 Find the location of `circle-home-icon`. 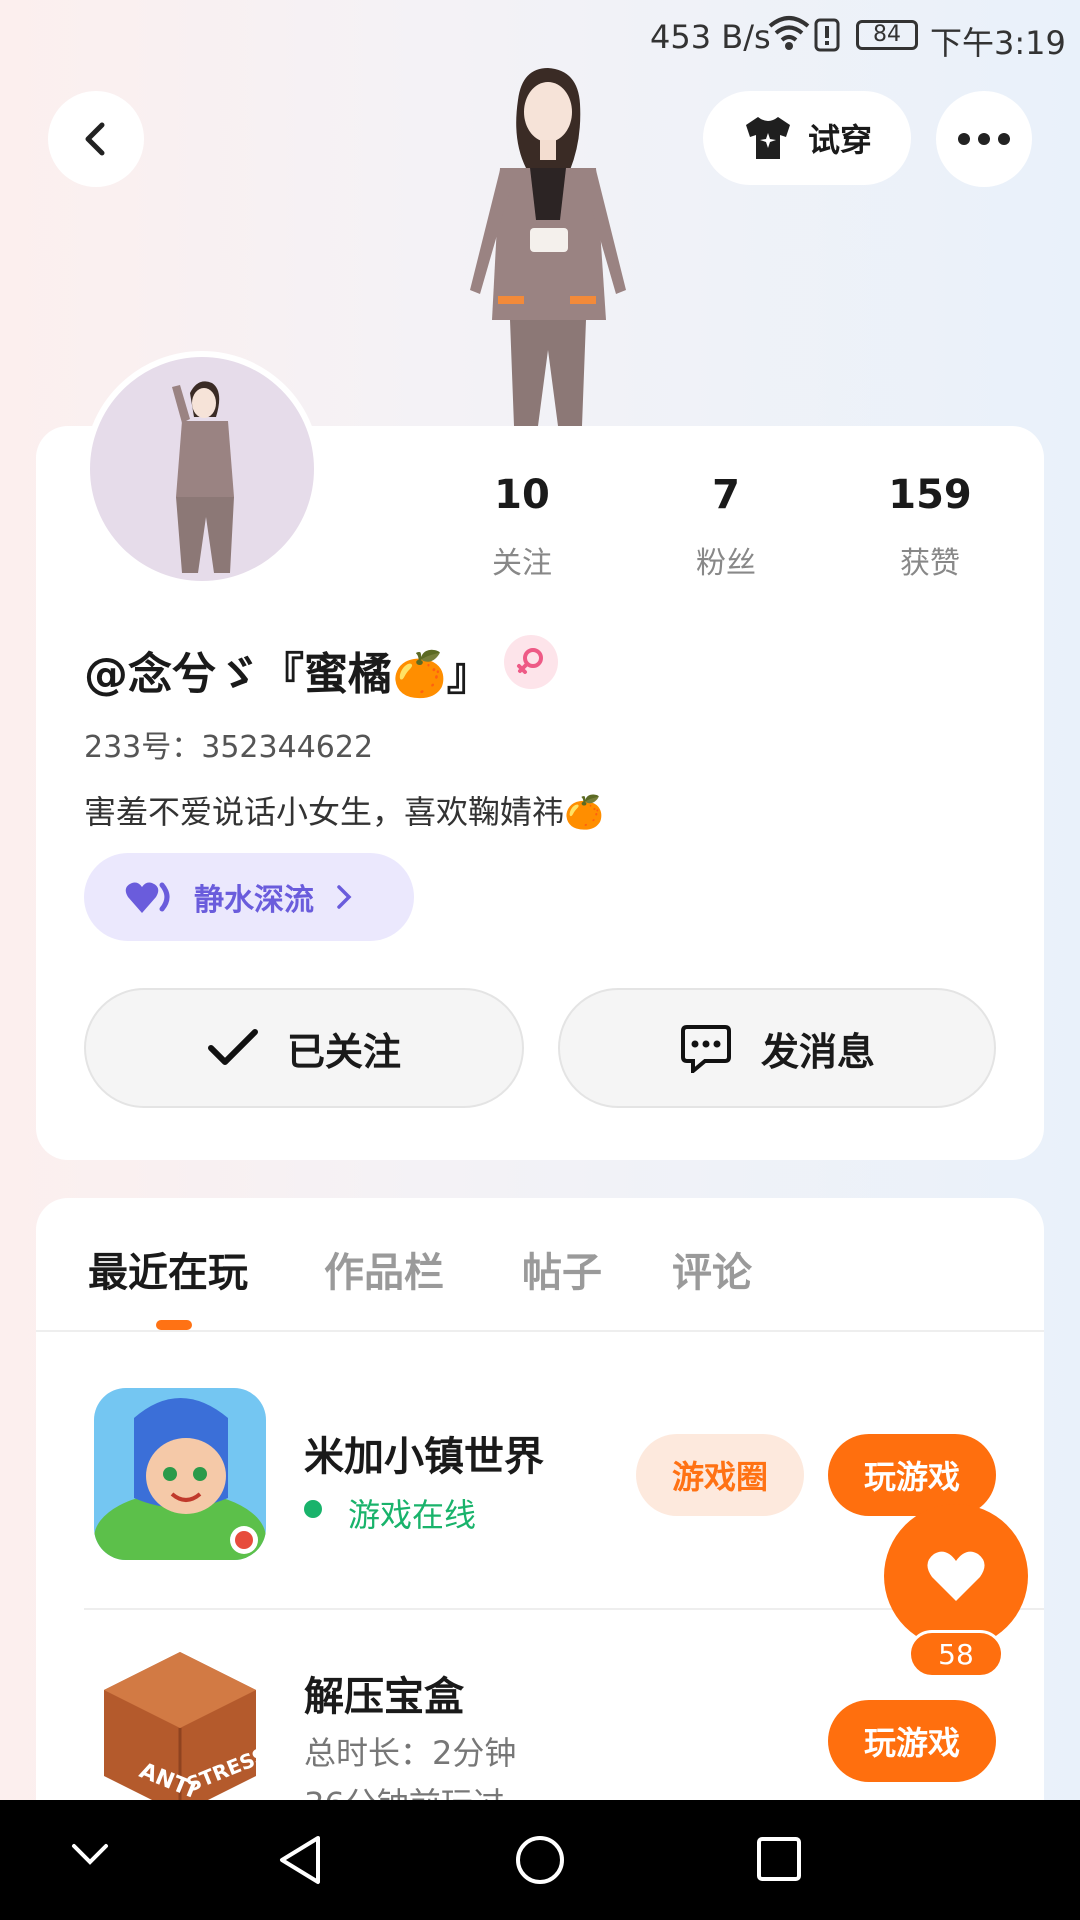

circle-home-icon is located at coordinates (540, 1860).